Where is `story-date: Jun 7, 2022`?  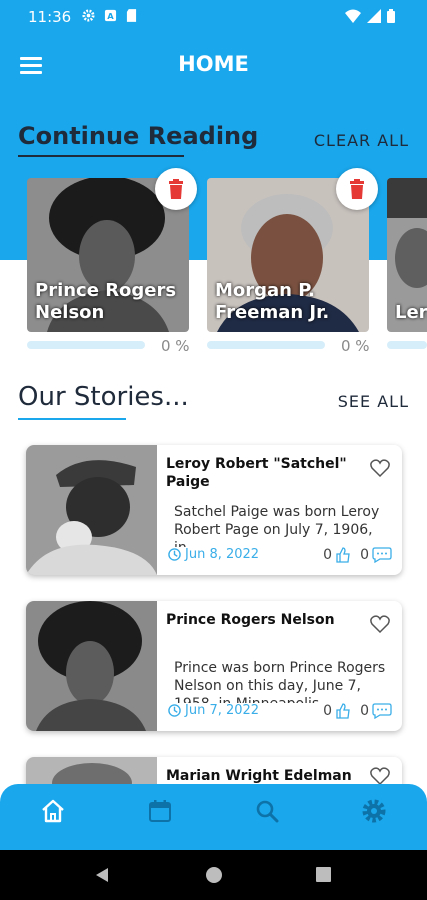
story-date: Jun 7, 2022 is located at coordinates (213, 710).